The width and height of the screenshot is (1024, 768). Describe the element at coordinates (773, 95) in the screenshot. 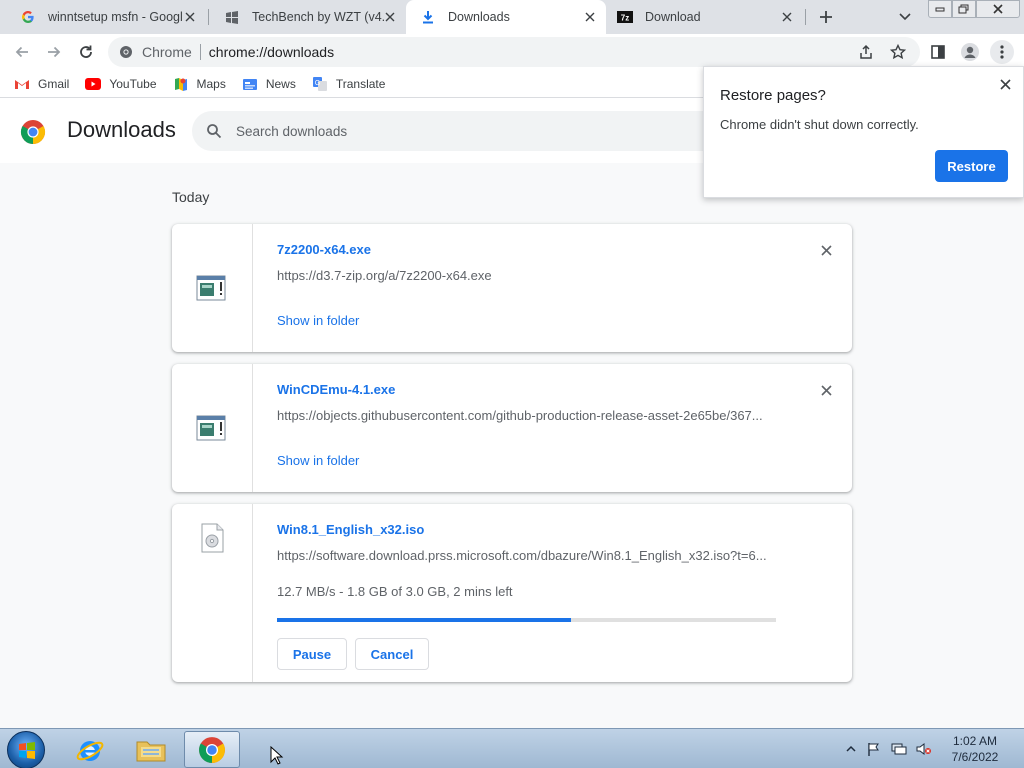

I see `dialog-title: Restore pages?` at that location.